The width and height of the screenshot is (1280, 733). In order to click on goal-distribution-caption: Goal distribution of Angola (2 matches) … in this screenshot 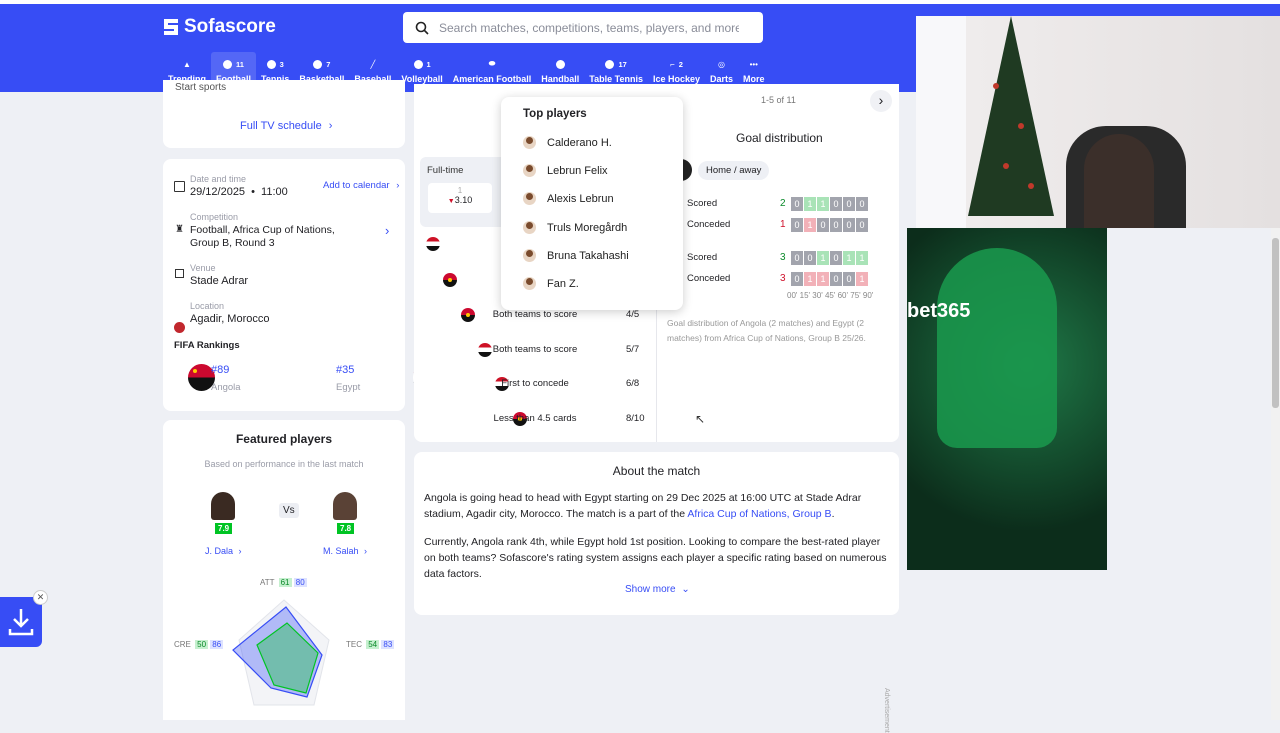, I will do `click(766, 330)`.